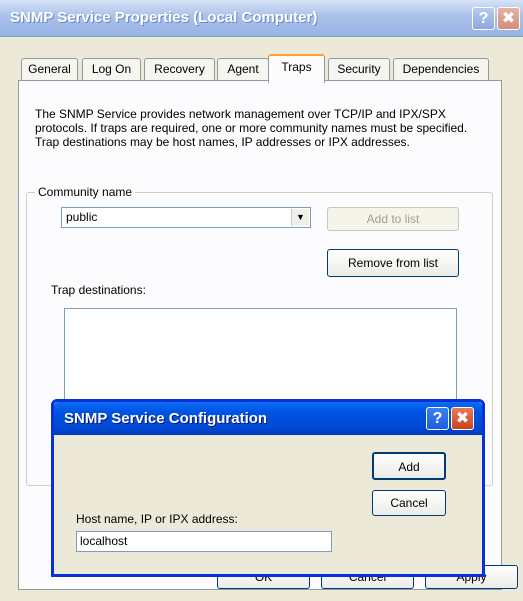 This screenshot has height=601, width=523. I want to click on host-address-value: localhost, so click(104, 541).